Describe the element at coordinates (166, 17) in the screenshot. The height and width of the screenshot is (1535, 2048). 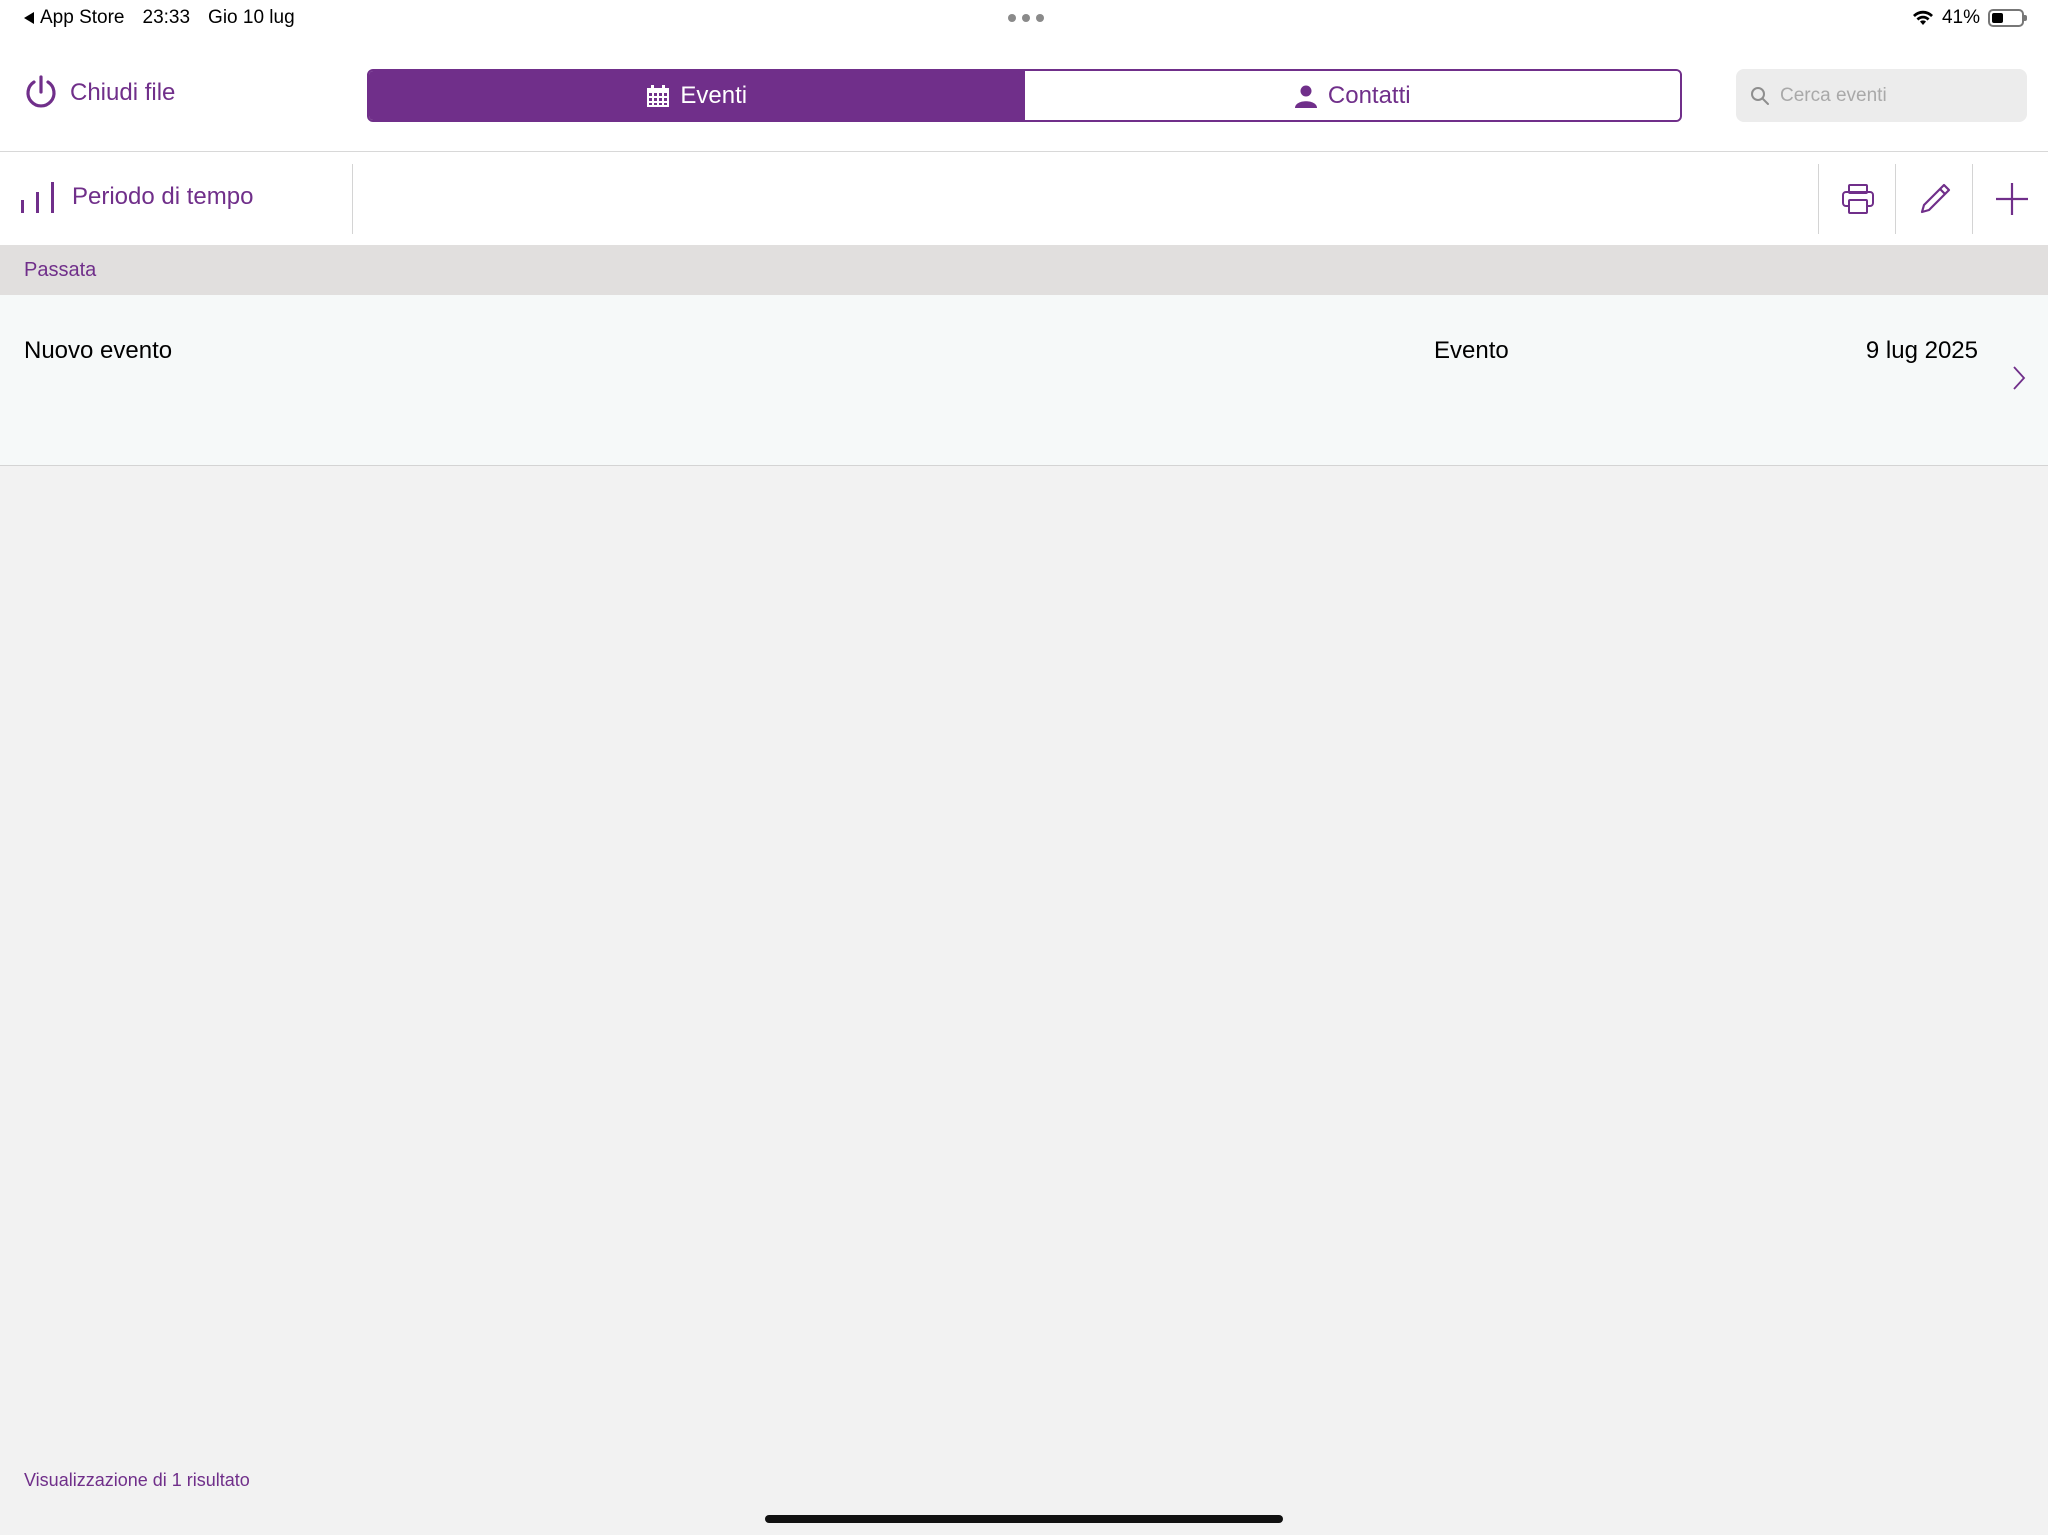
I see `status-time: 23:33` at that location.